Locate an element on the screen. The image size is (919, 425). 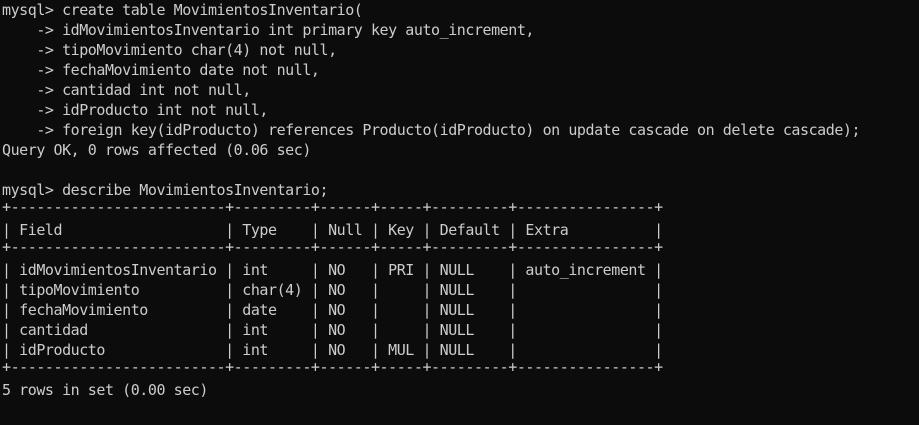
continuation-line: -> tipoMovimiento char(4) not null, is located at coordinates (169, 50).